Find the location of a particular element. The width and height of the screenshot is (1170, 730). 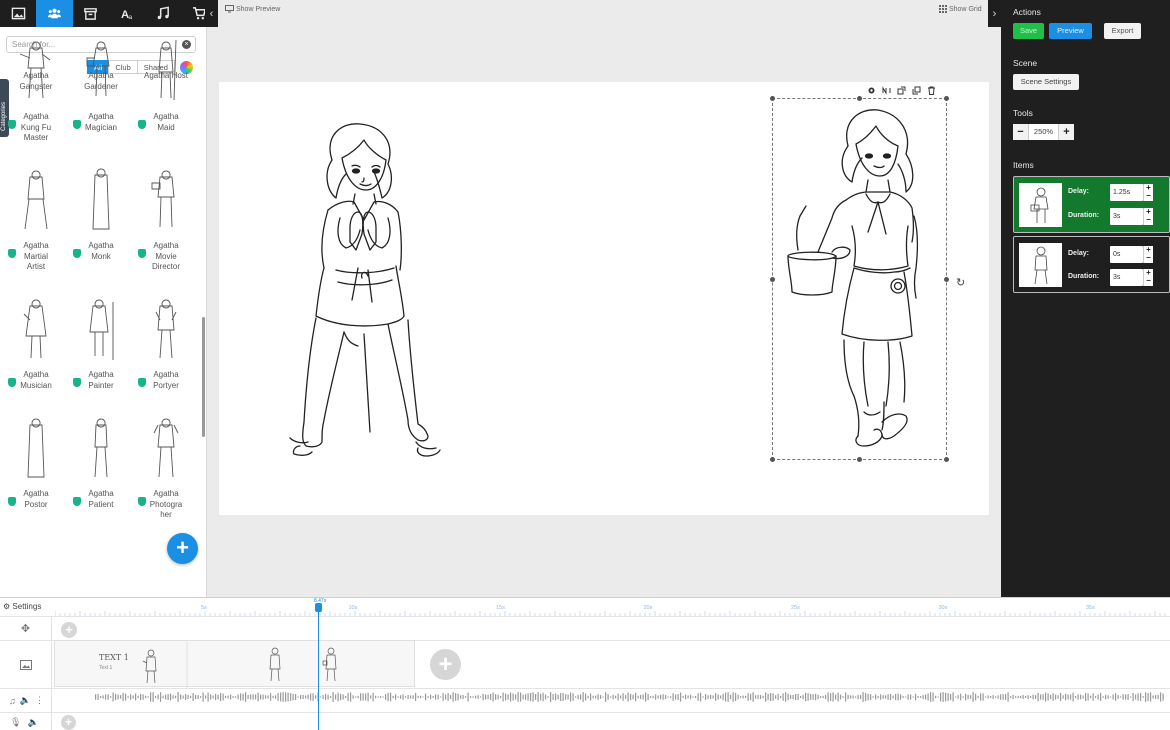

add-voice-button: + is located at coordinates (68, 722).